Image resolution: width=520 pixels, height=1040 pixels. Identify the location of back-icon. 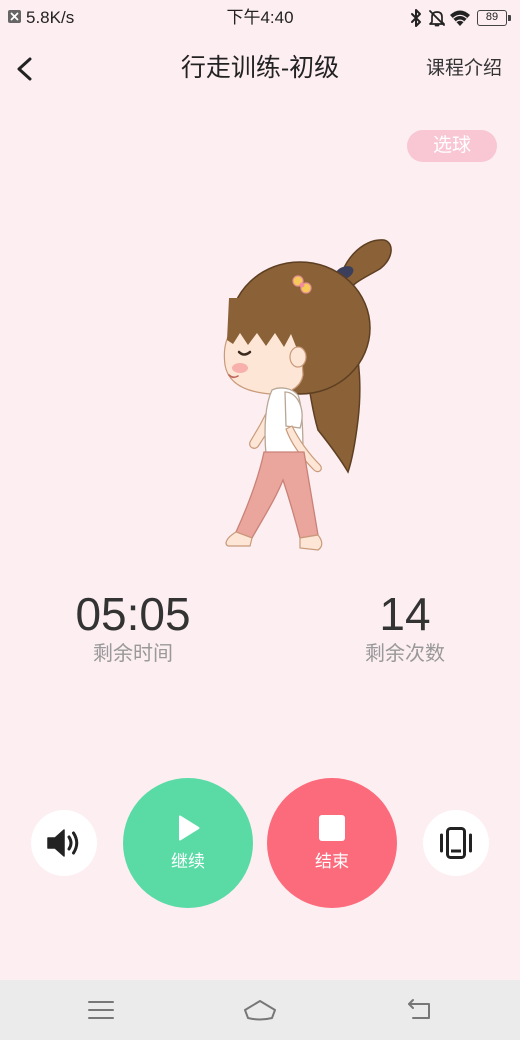
(419, 1009).